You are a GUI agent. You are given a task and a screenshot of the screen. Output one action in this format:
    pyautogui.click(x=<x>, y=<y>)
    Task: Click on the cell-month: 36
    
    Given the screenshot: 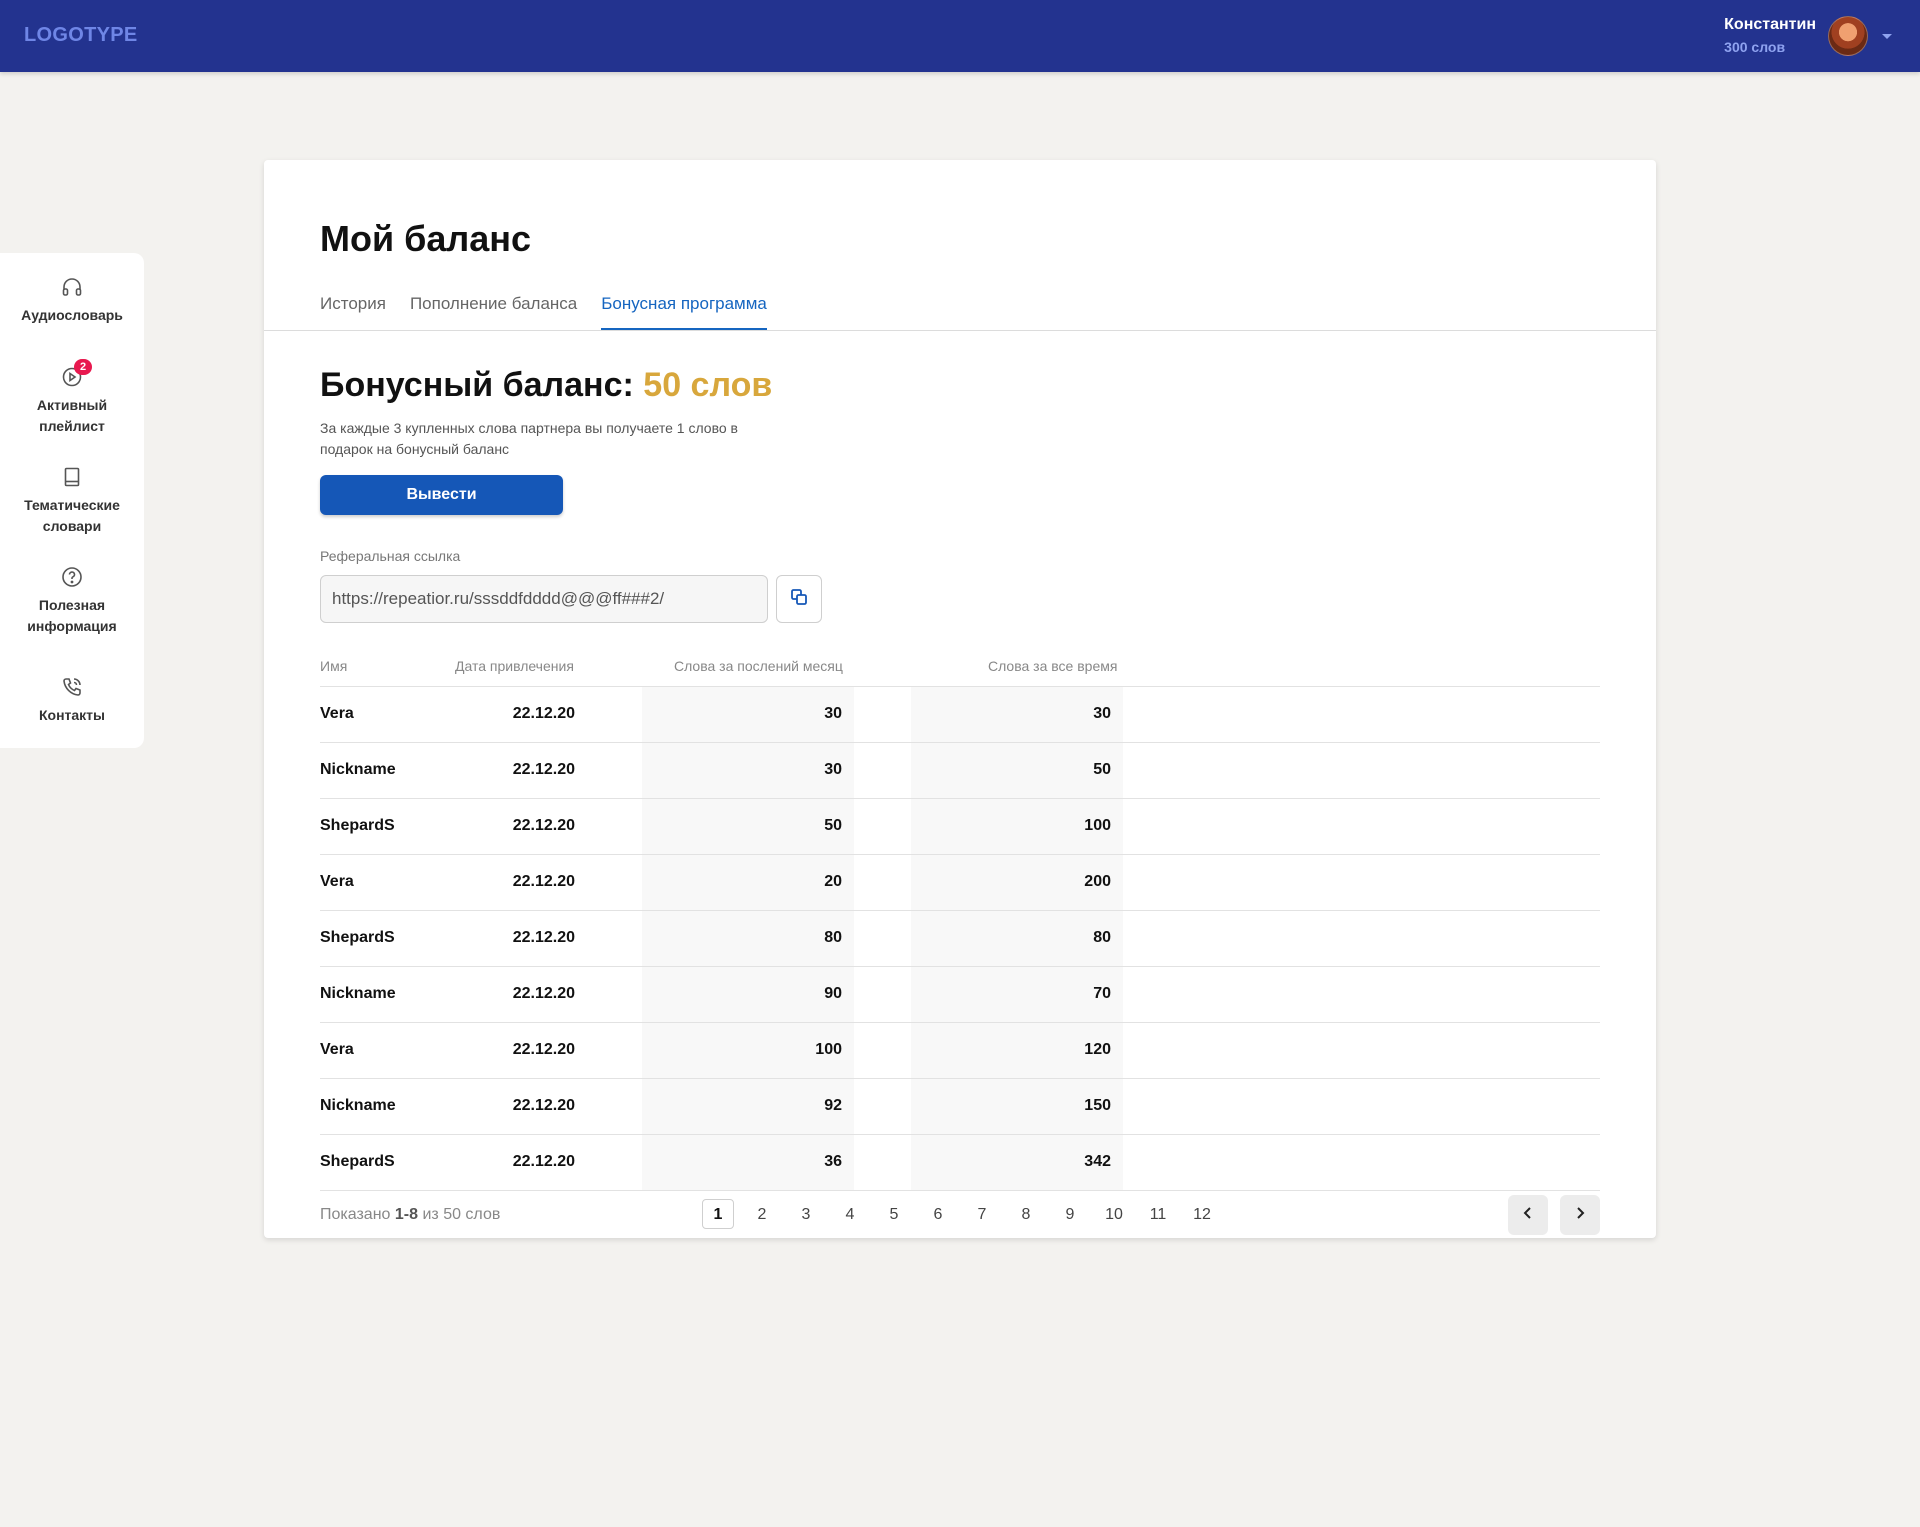 What is the action you would take?
    pyautogui.click(x=833, y=1161)
    